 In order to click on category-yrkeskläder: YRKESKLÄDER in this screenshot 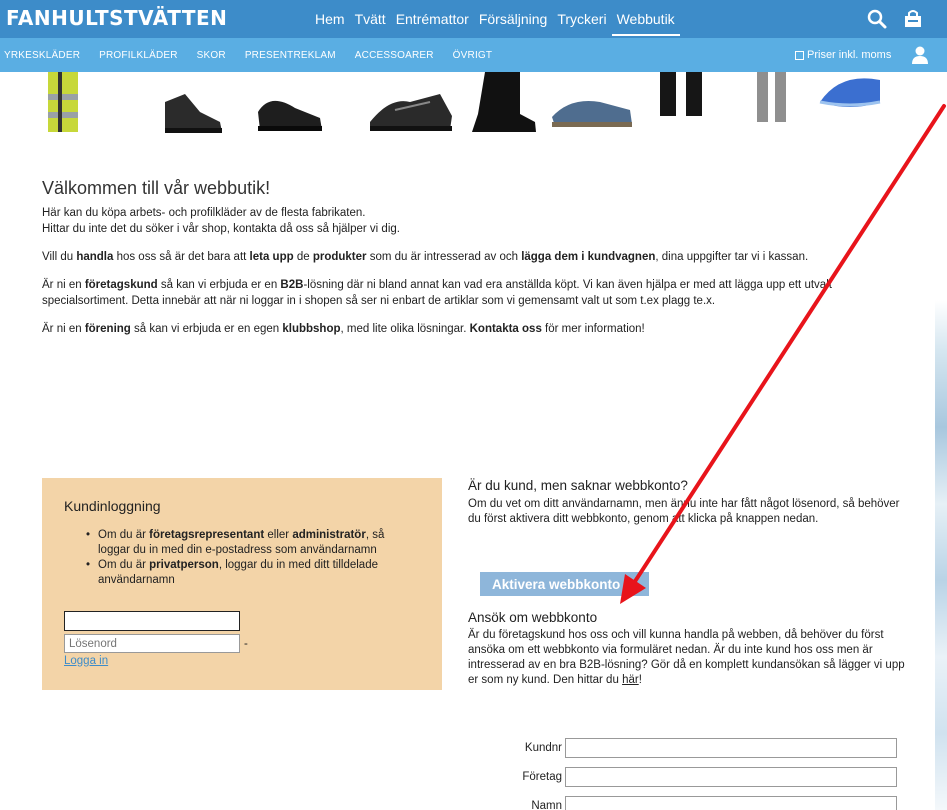, I will do `click(42, 55)`.